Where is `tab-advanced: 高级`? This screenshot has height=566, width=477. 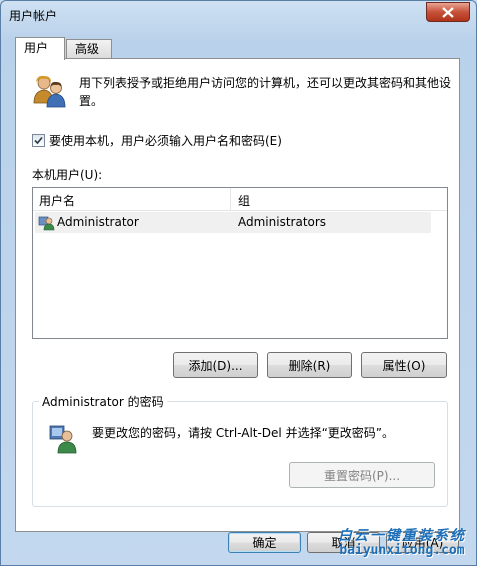 tab-advanced: 高级 is located at coordinates (89, 48).